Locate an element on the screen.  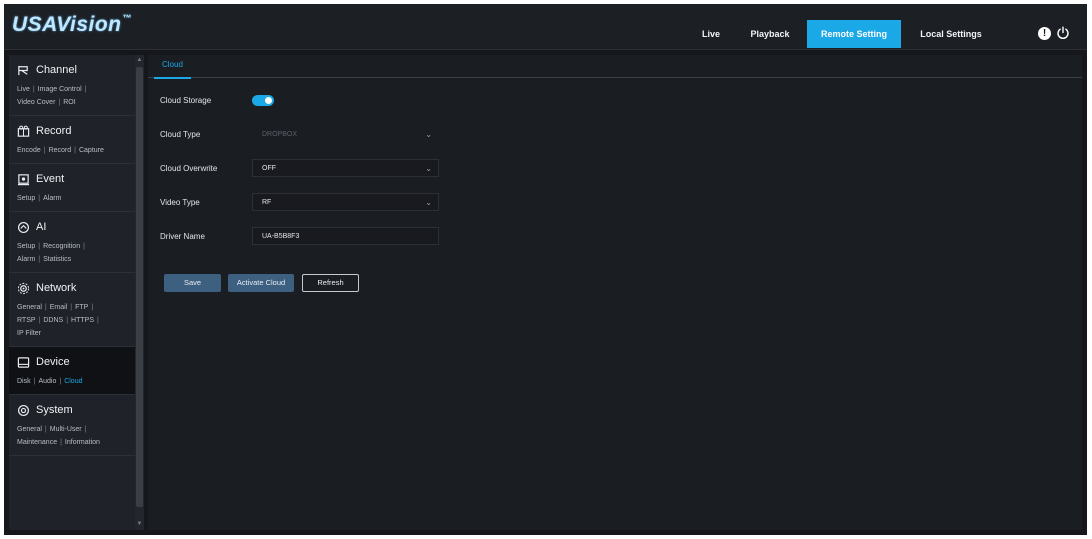
sidebar-links-ai: Setup | Recognition | Alarm | Statistics is located at coordinates (51, 253).